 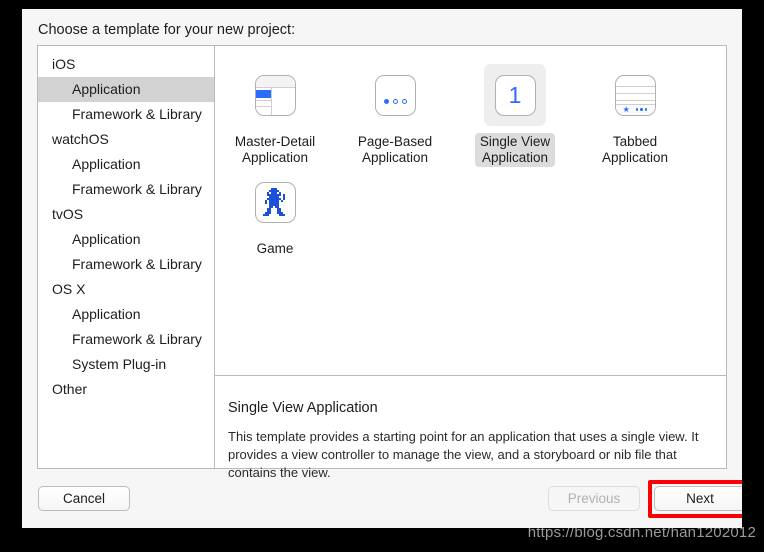 I want to click on cancel-button: Cancel, so click(x=84, y=498).